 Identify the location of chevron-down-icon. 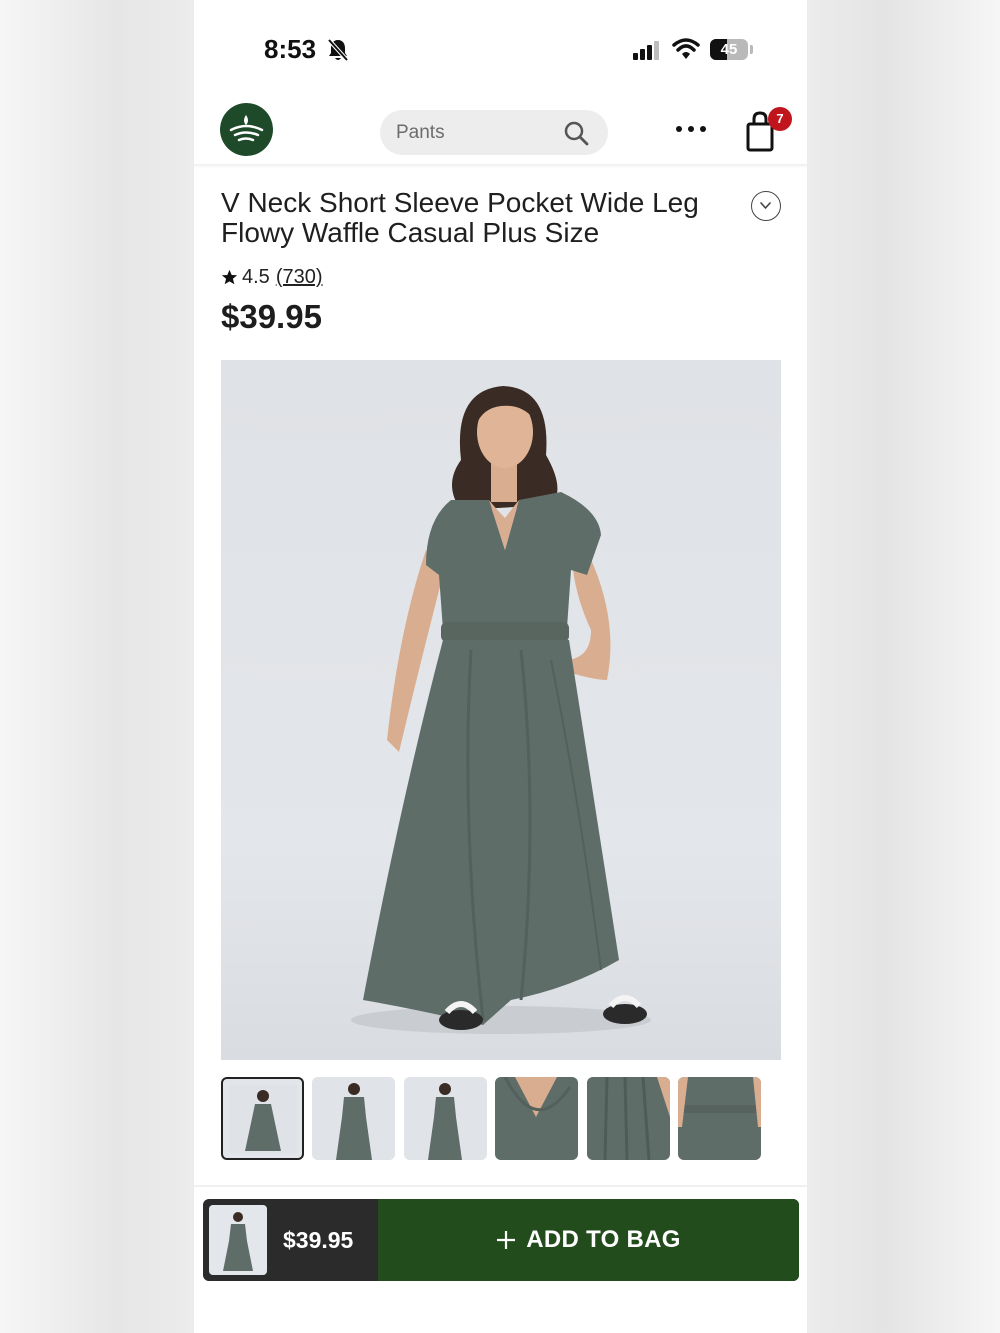
(765, 205).